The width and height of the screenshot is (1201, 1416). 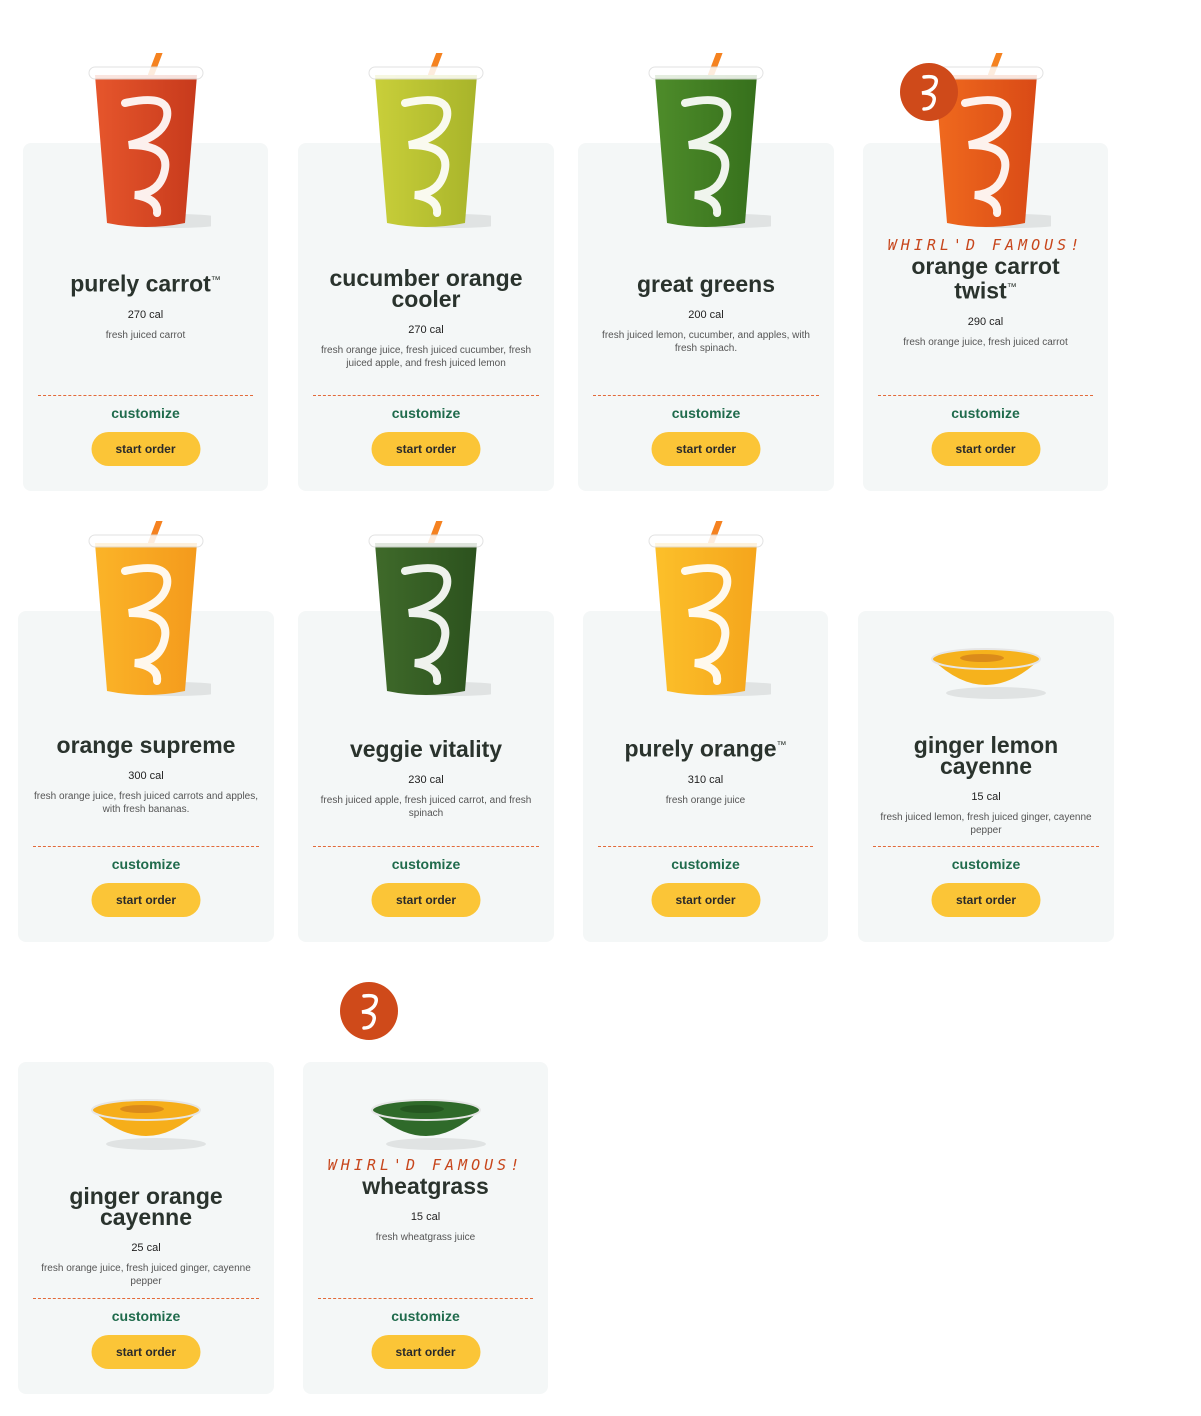 I want to click on product-name: orange carrot twist™, so click(x=985, y=278).